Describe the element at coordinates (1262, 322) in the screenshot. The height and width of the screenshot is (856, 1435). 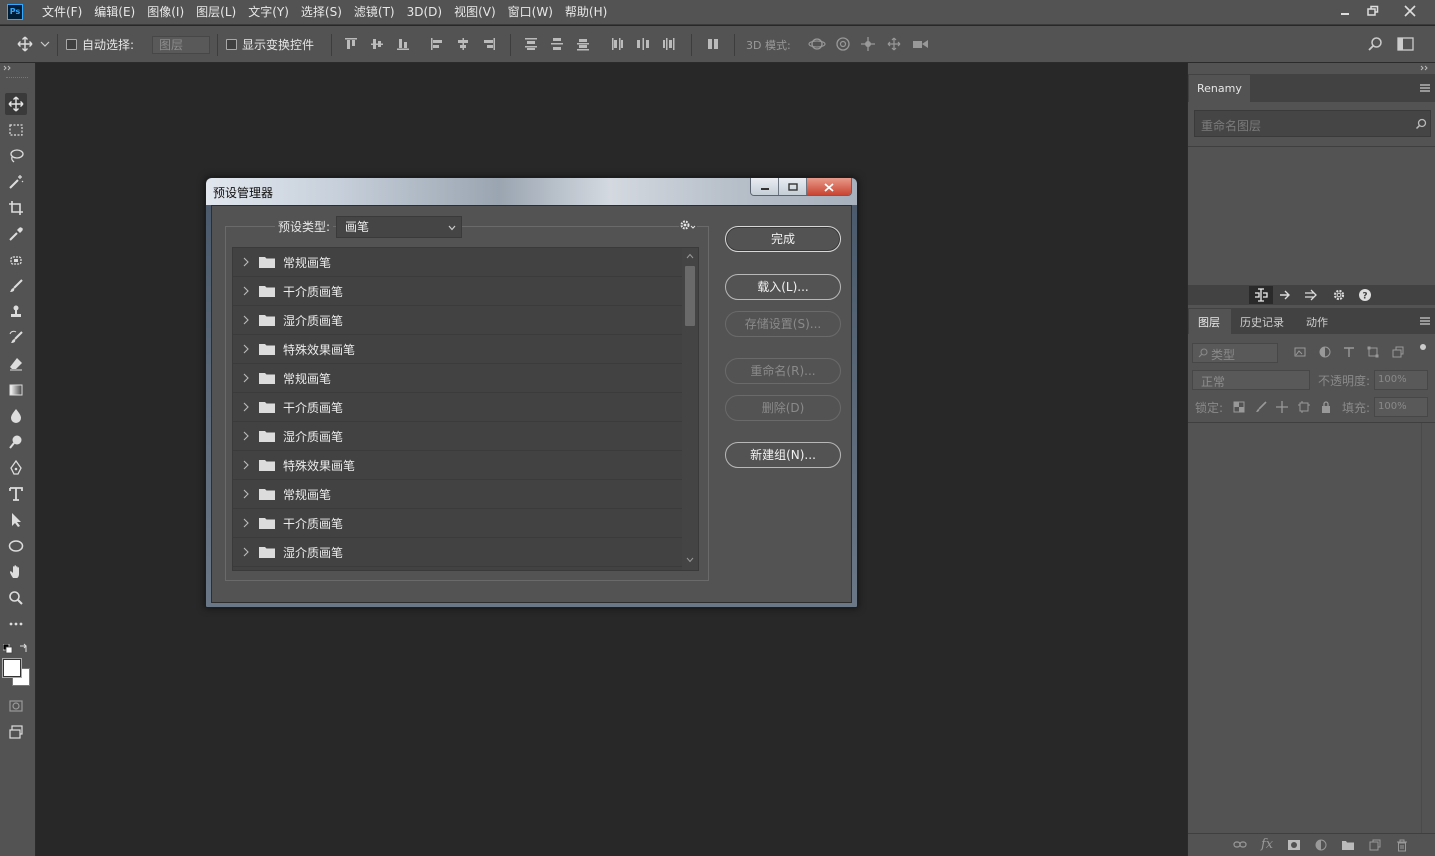
I see `history-tab: 历史记录` at that location.